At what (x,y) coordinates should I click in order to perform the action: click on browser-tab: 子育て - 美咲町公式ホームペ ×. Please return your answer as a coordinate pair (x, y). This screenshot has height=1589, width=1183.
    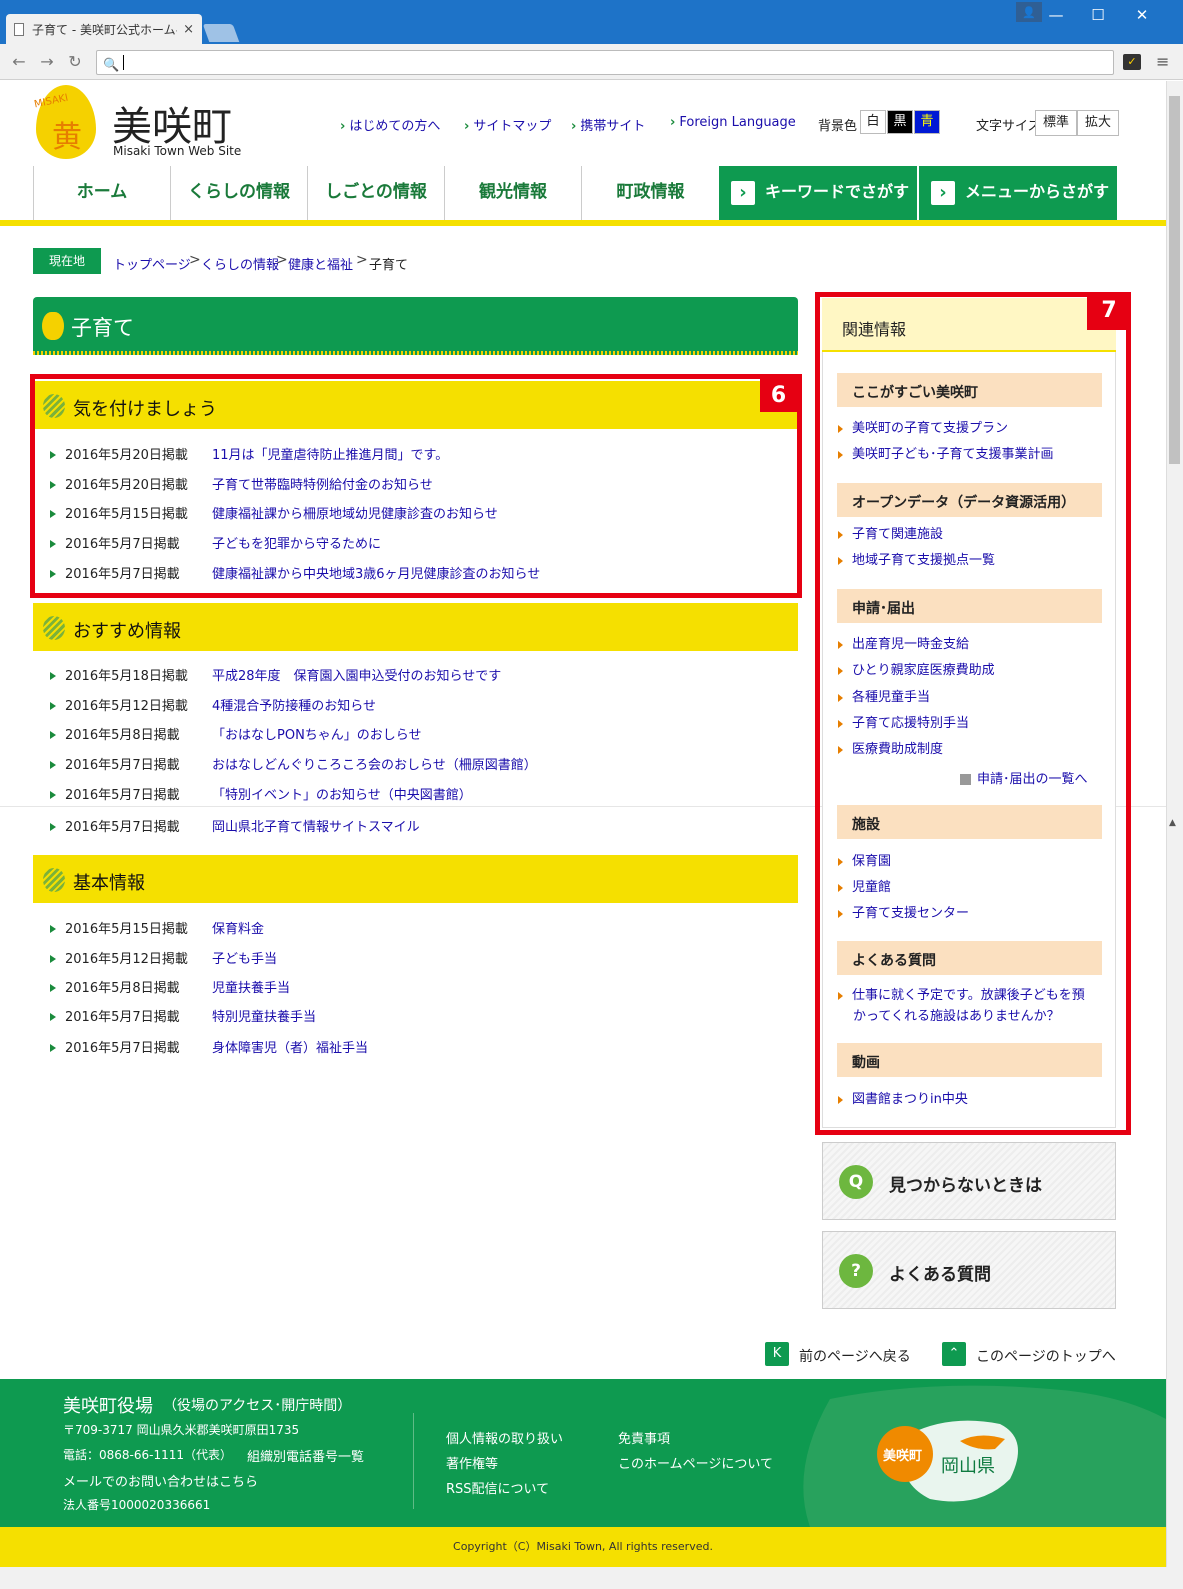
    Looking at the image, I should click on (104, 29).